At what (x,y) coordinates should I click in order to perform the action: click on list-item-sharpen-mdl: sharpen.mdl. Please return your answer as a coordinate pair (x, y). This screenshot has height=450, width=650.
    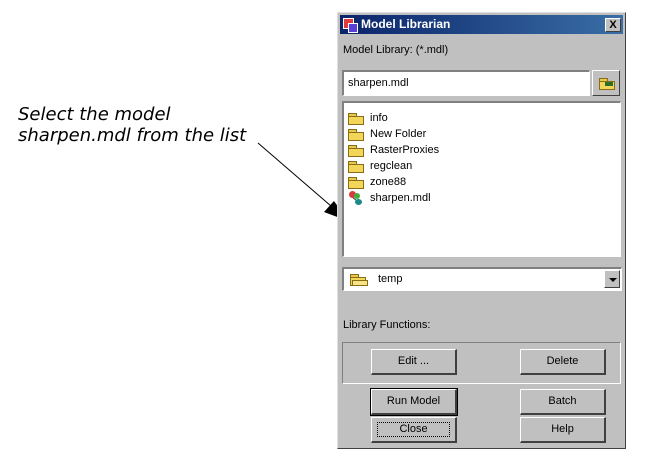
    Looking at the image, I should click on (389, 198).